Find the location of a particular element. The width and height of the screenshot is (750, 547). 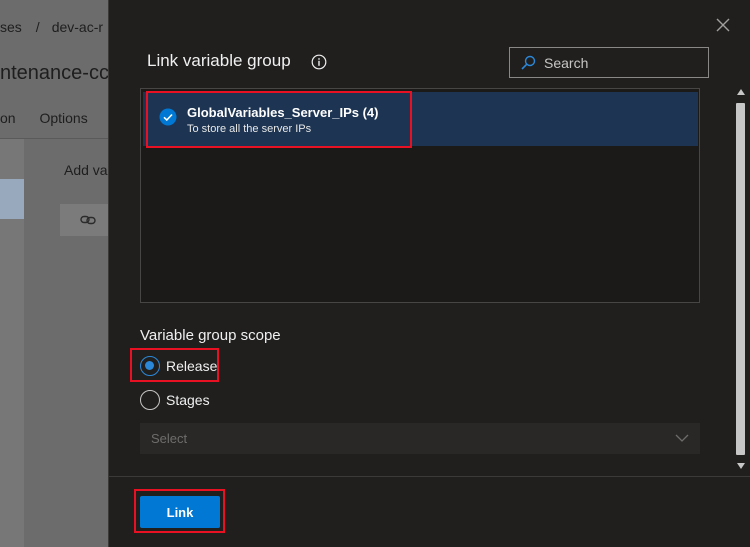

footer-divider is located at coordinates (429, 476).